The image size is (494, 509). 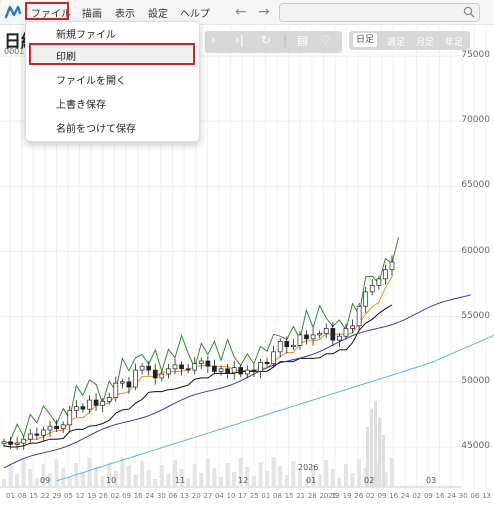 What do you see at coordinates (66, 55) in the screenshot?
I see `menu-item-print: 印刷` at bounding box center [66, 55].